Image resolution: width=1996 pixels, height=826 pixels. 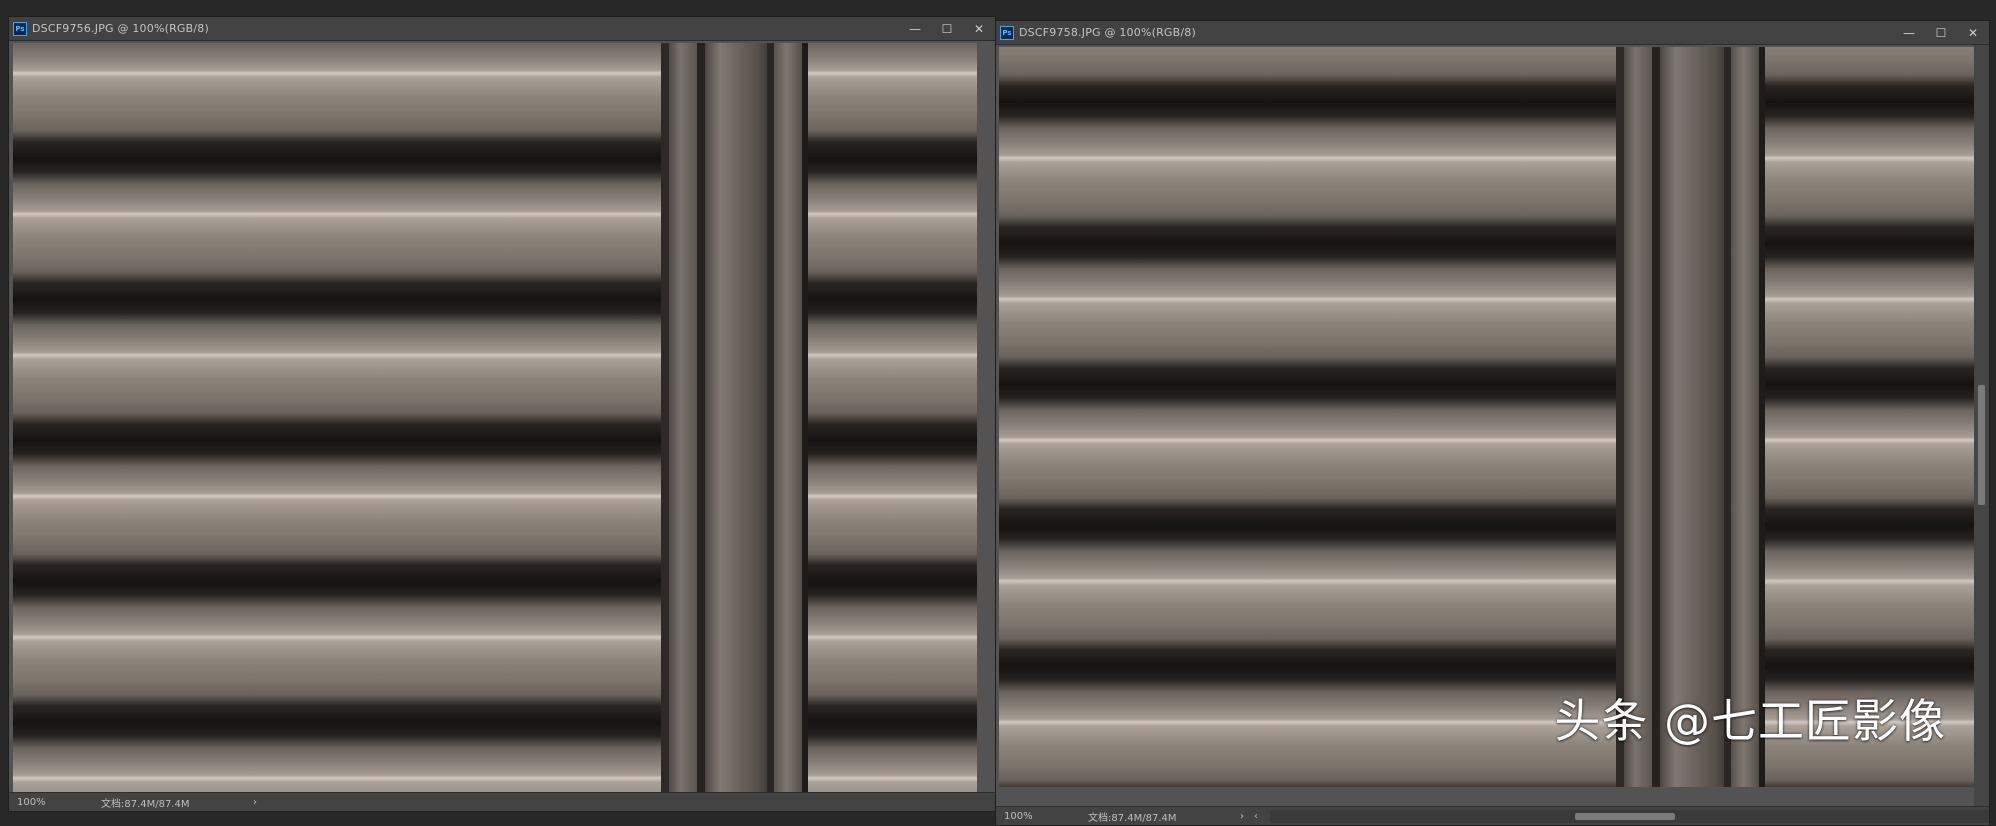 What do you see at coordinates (1492, 33) in the screenshot?
I see `title-bar: Ps DSCF9758.JPG @ 100%(RGB/8) — ☐ ✕` at bounding box center [1492, 33].